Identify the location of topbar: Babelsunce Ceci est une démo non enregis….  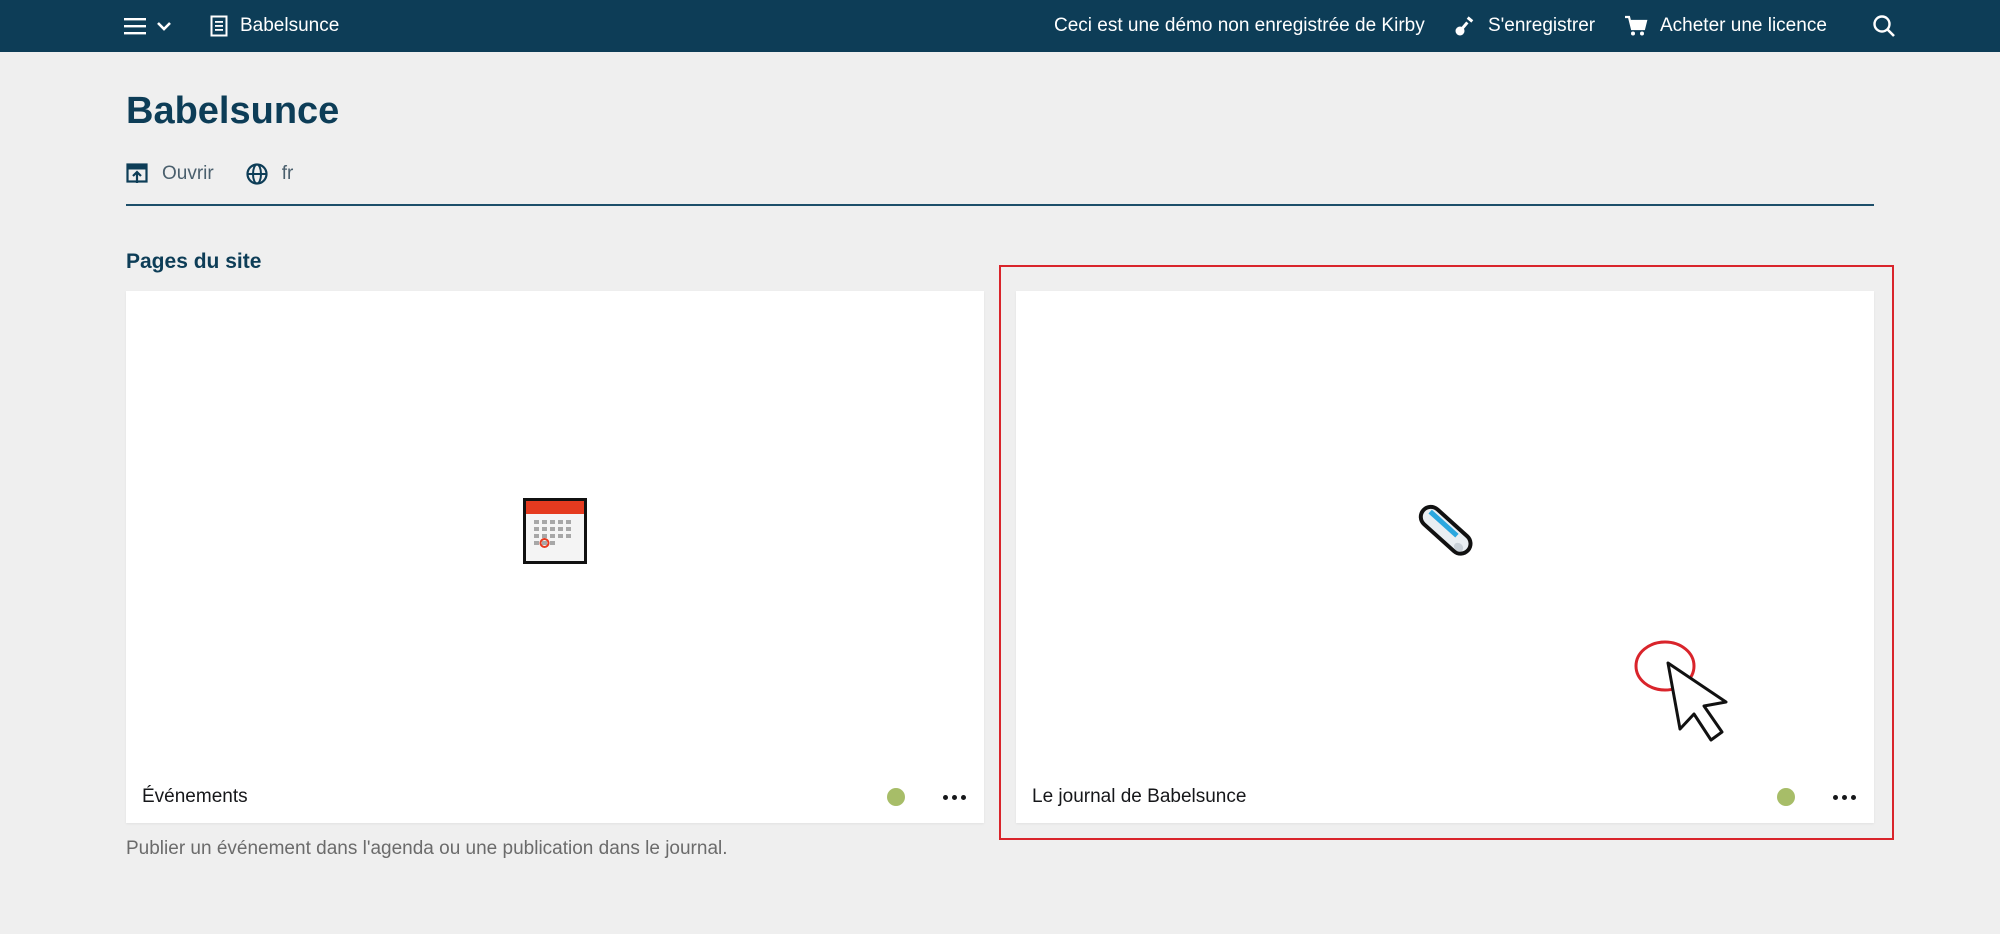
(1000, 26).